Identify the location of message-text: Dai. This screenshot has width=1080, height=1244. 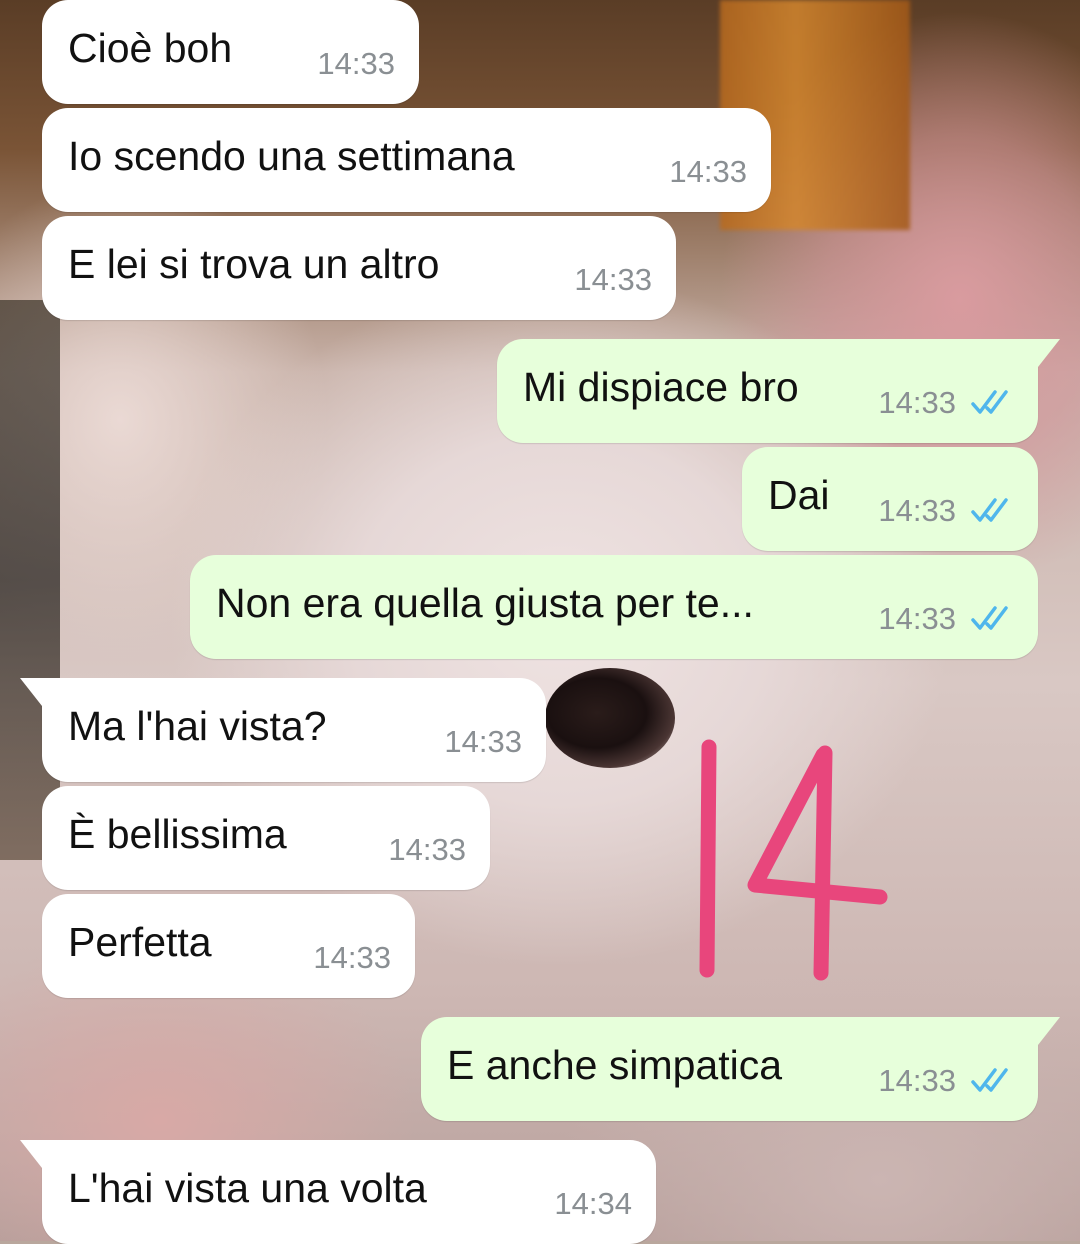
(799, 495).